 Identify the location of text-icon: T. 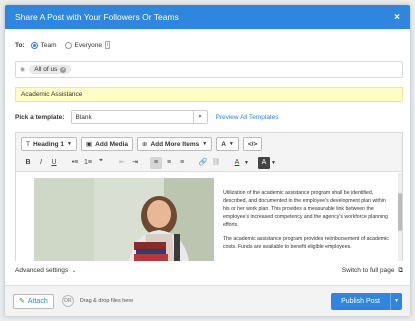
(28, 144).